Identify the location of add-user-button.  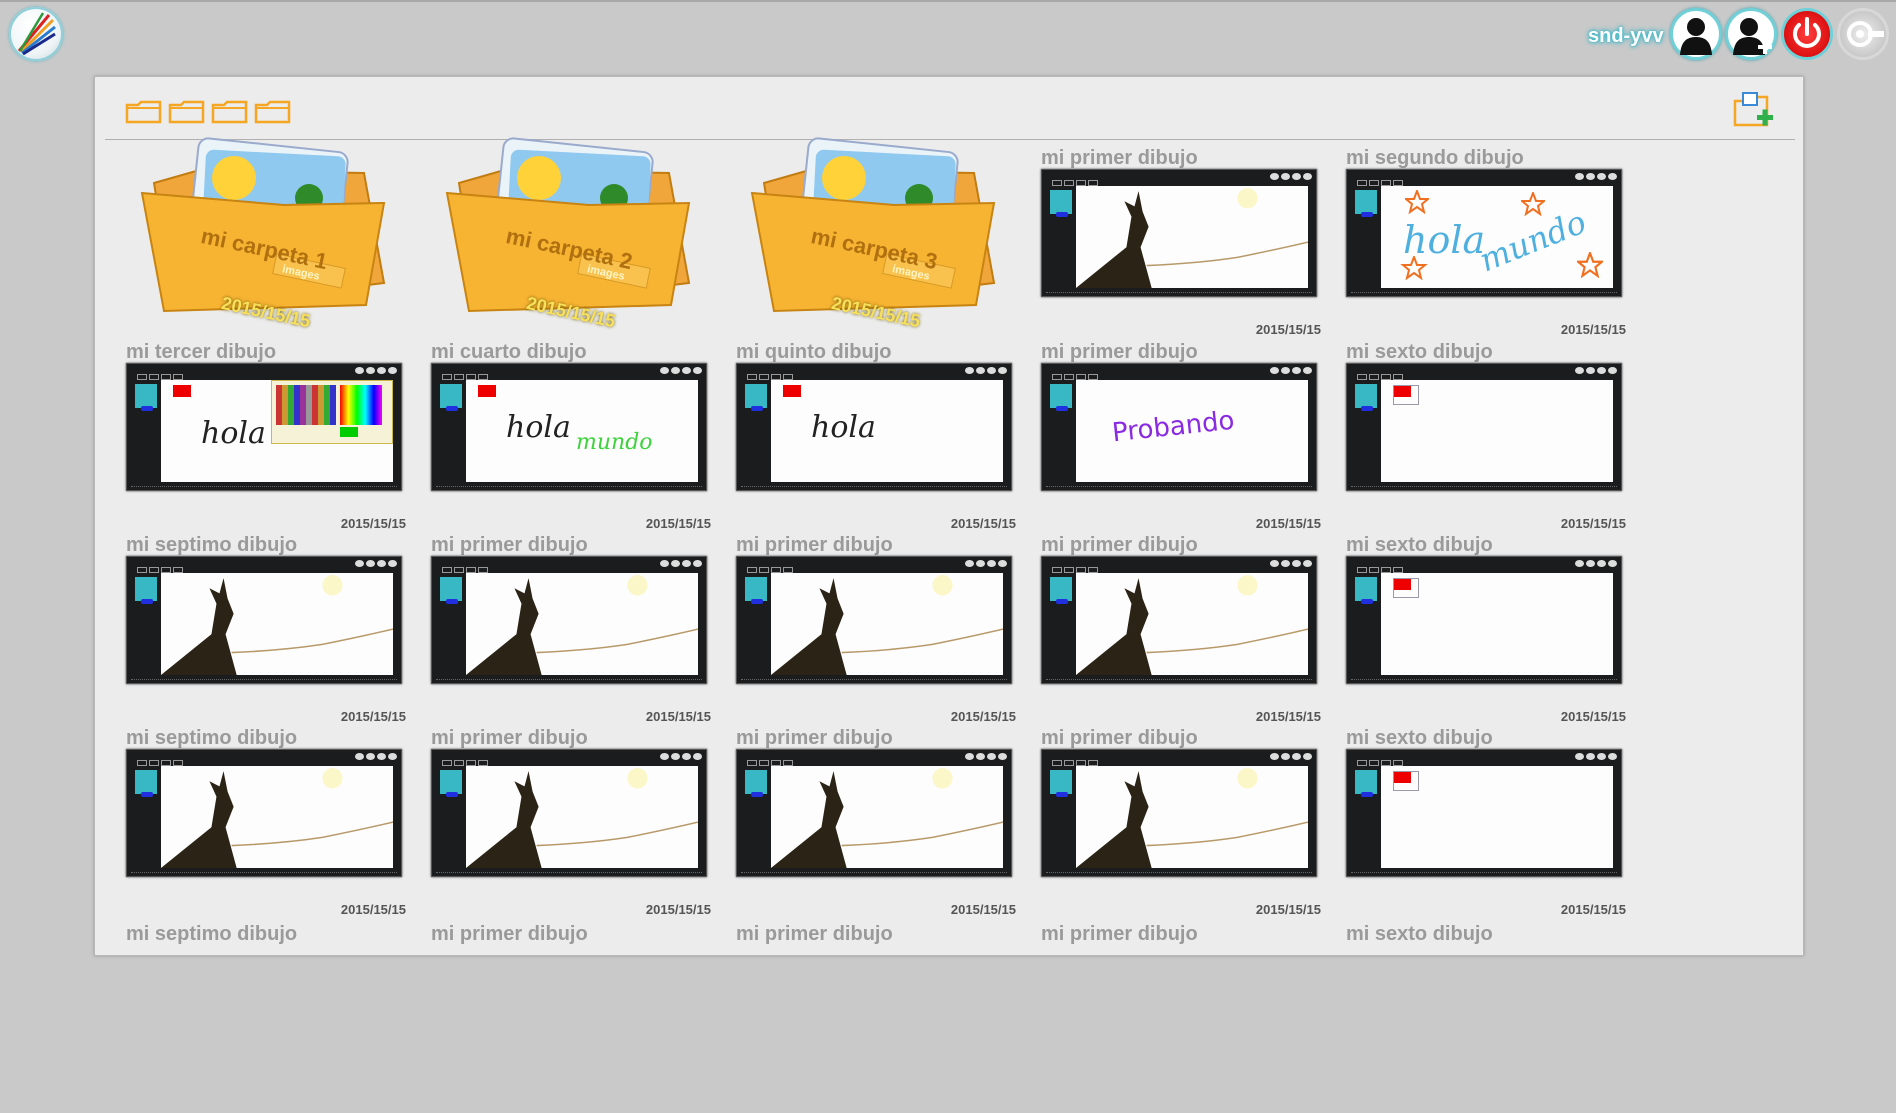
(1751, 34).